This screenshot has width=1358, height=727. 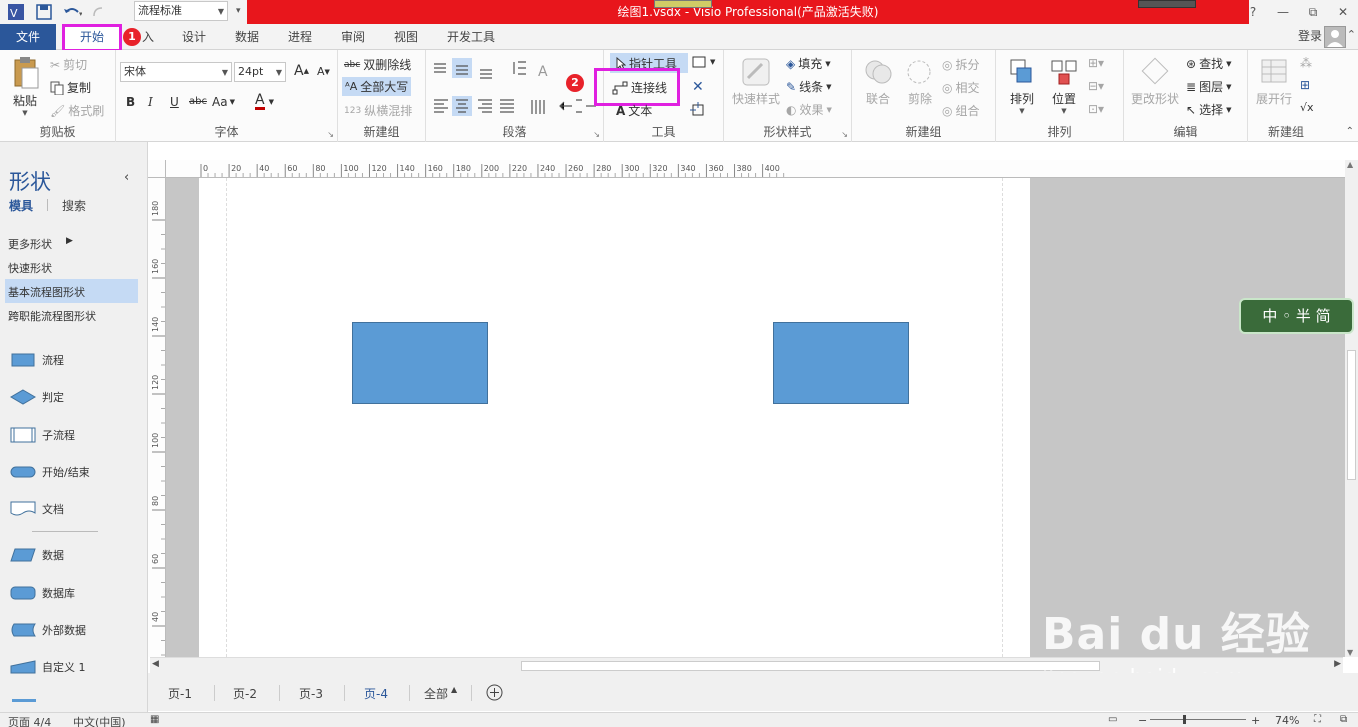 What do you see at coordinates (1096, 63) in the screenshot?
I see `align-icon: ⊞▾` at bounding box center [1096, 63].